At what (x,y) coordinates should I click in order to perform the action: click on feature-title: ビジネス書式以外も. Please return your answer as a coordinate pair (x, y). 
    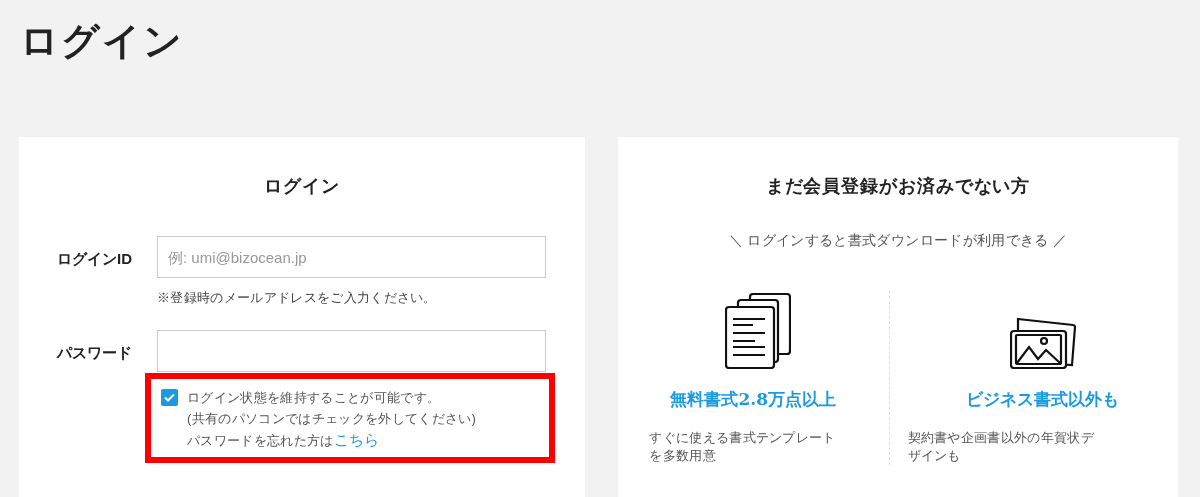
    Looking at the image, I should click on (1043, 399).